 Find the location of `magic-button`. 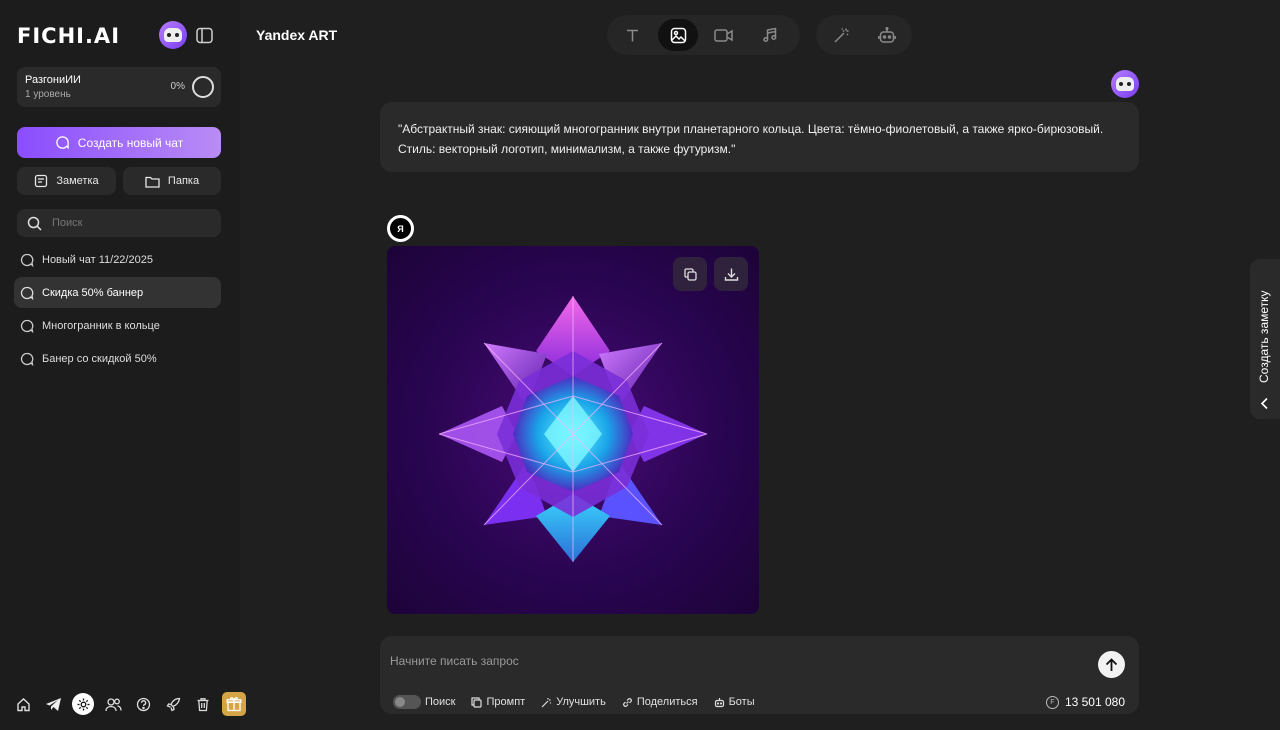

magic-button is located at coordinates (841, 35).